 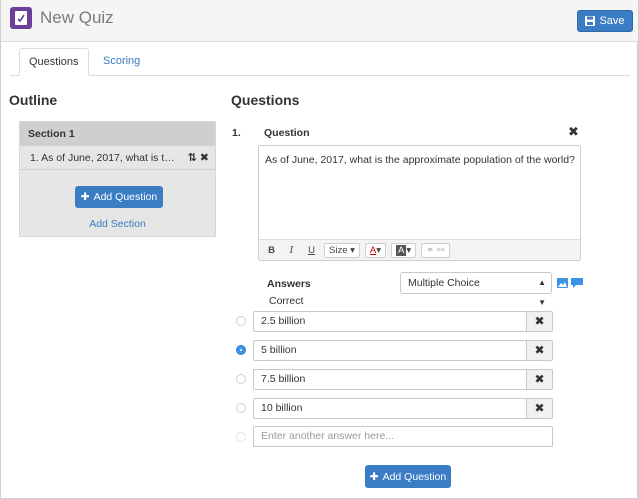 I want to click on outline-add-question-label: Add Question, so click(x=125, y=197).